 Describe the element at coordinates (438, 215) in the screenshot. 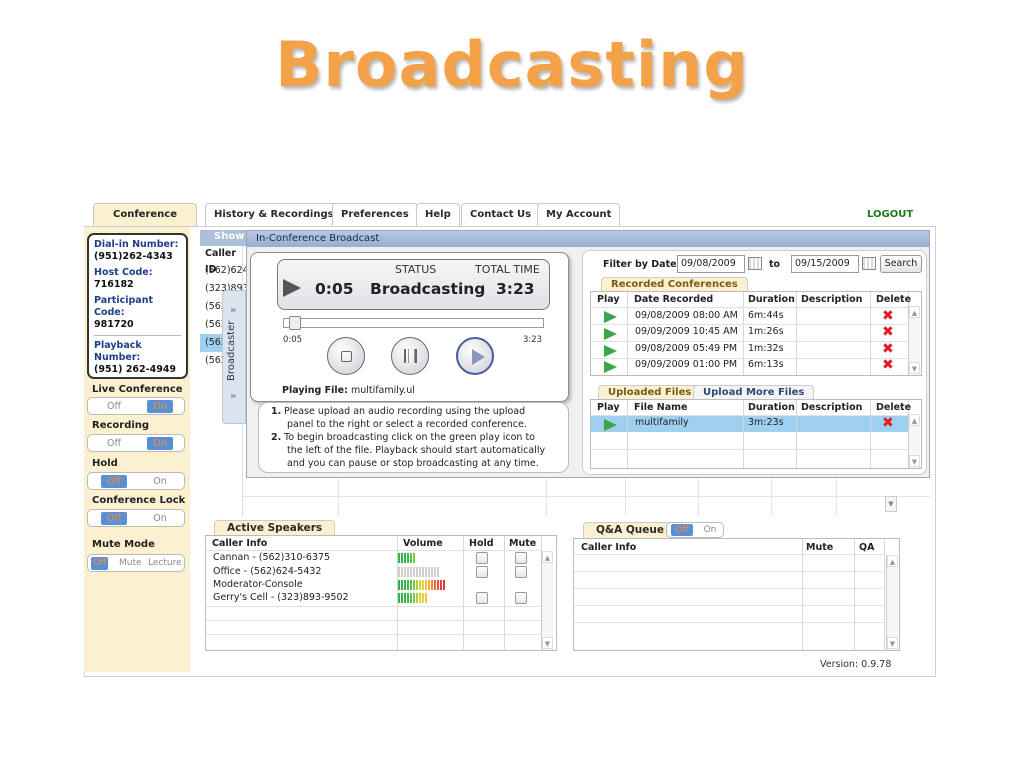

I see `tab-help: Help` at that location.